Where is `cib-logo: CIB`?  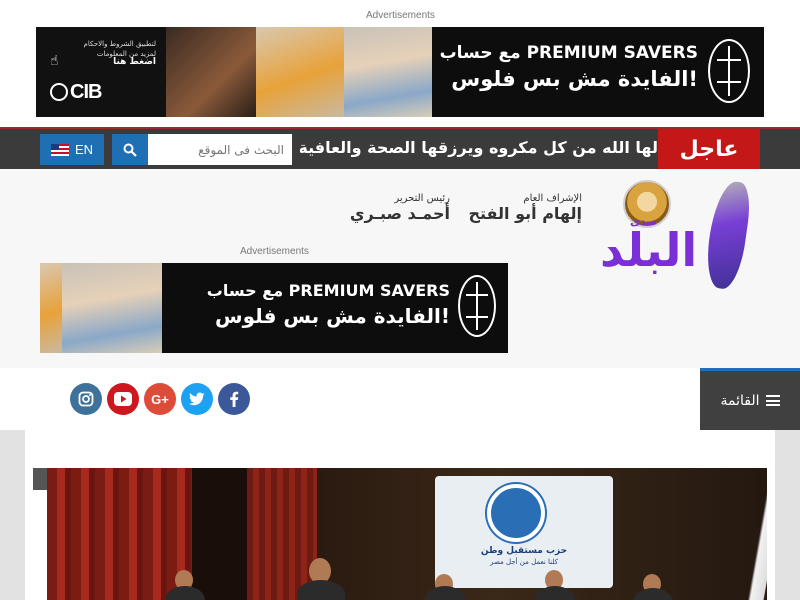 cib-logo: CIB is located at coordinates (76, 92).